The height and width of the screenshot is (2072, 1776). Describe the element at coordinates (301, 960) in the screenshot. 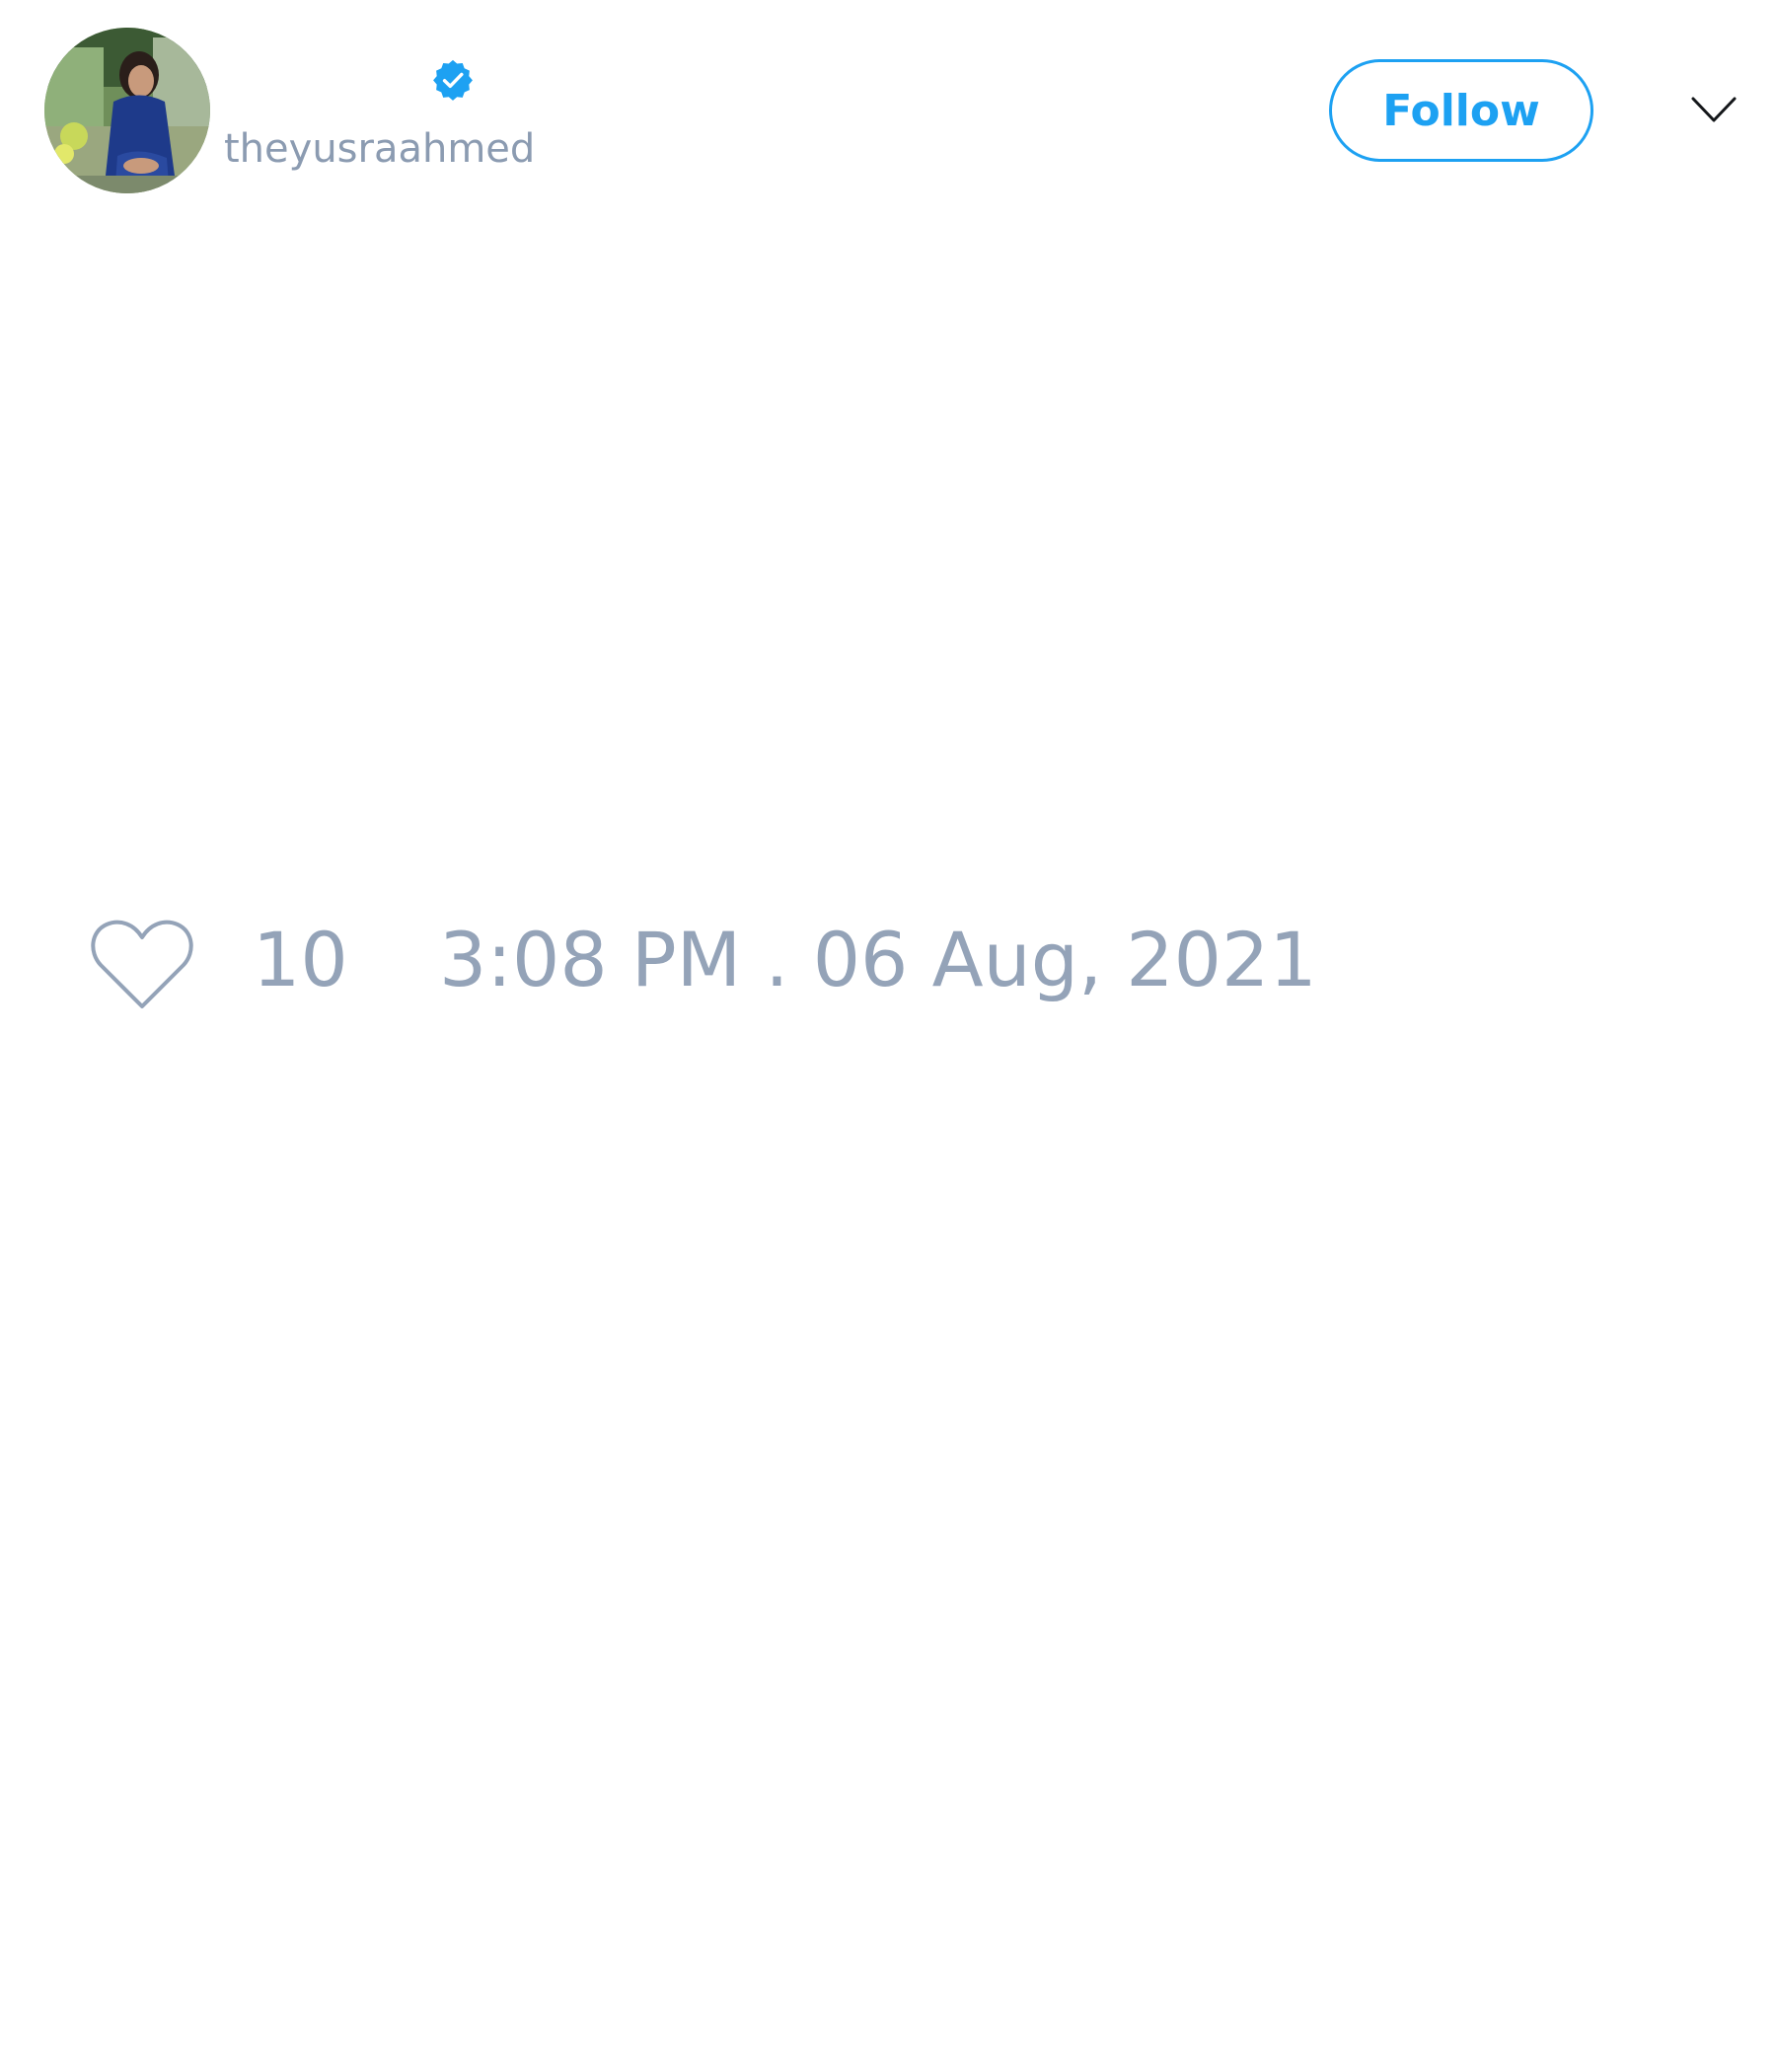

I see `like-count: 10` at that location.